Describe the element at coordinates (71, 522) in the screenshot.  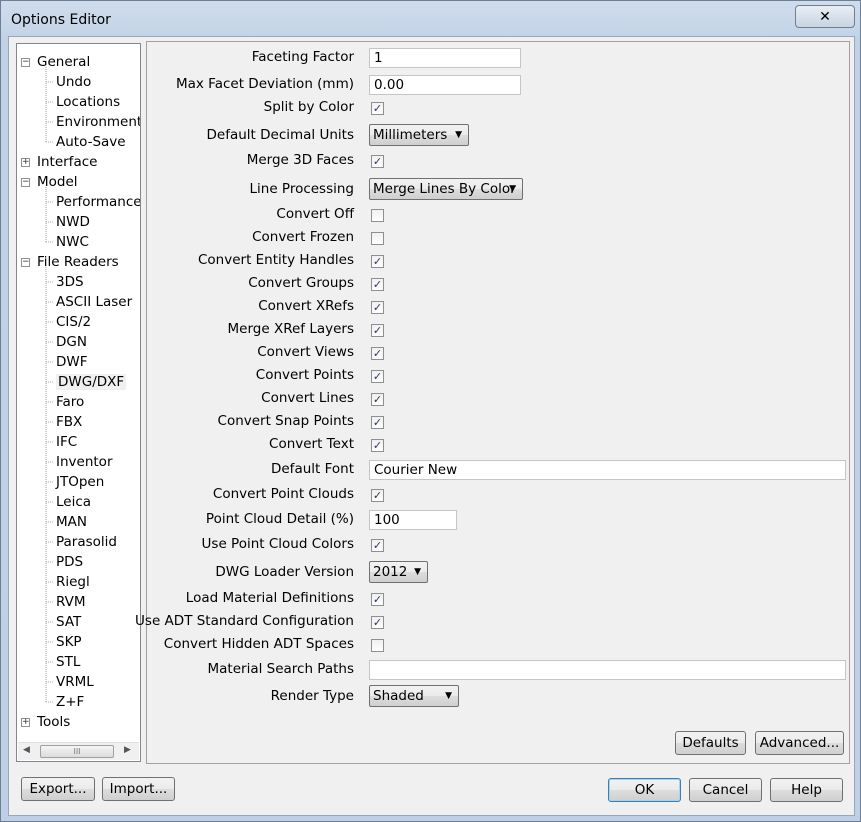
I see `tree-item-man: MAN` at that location.